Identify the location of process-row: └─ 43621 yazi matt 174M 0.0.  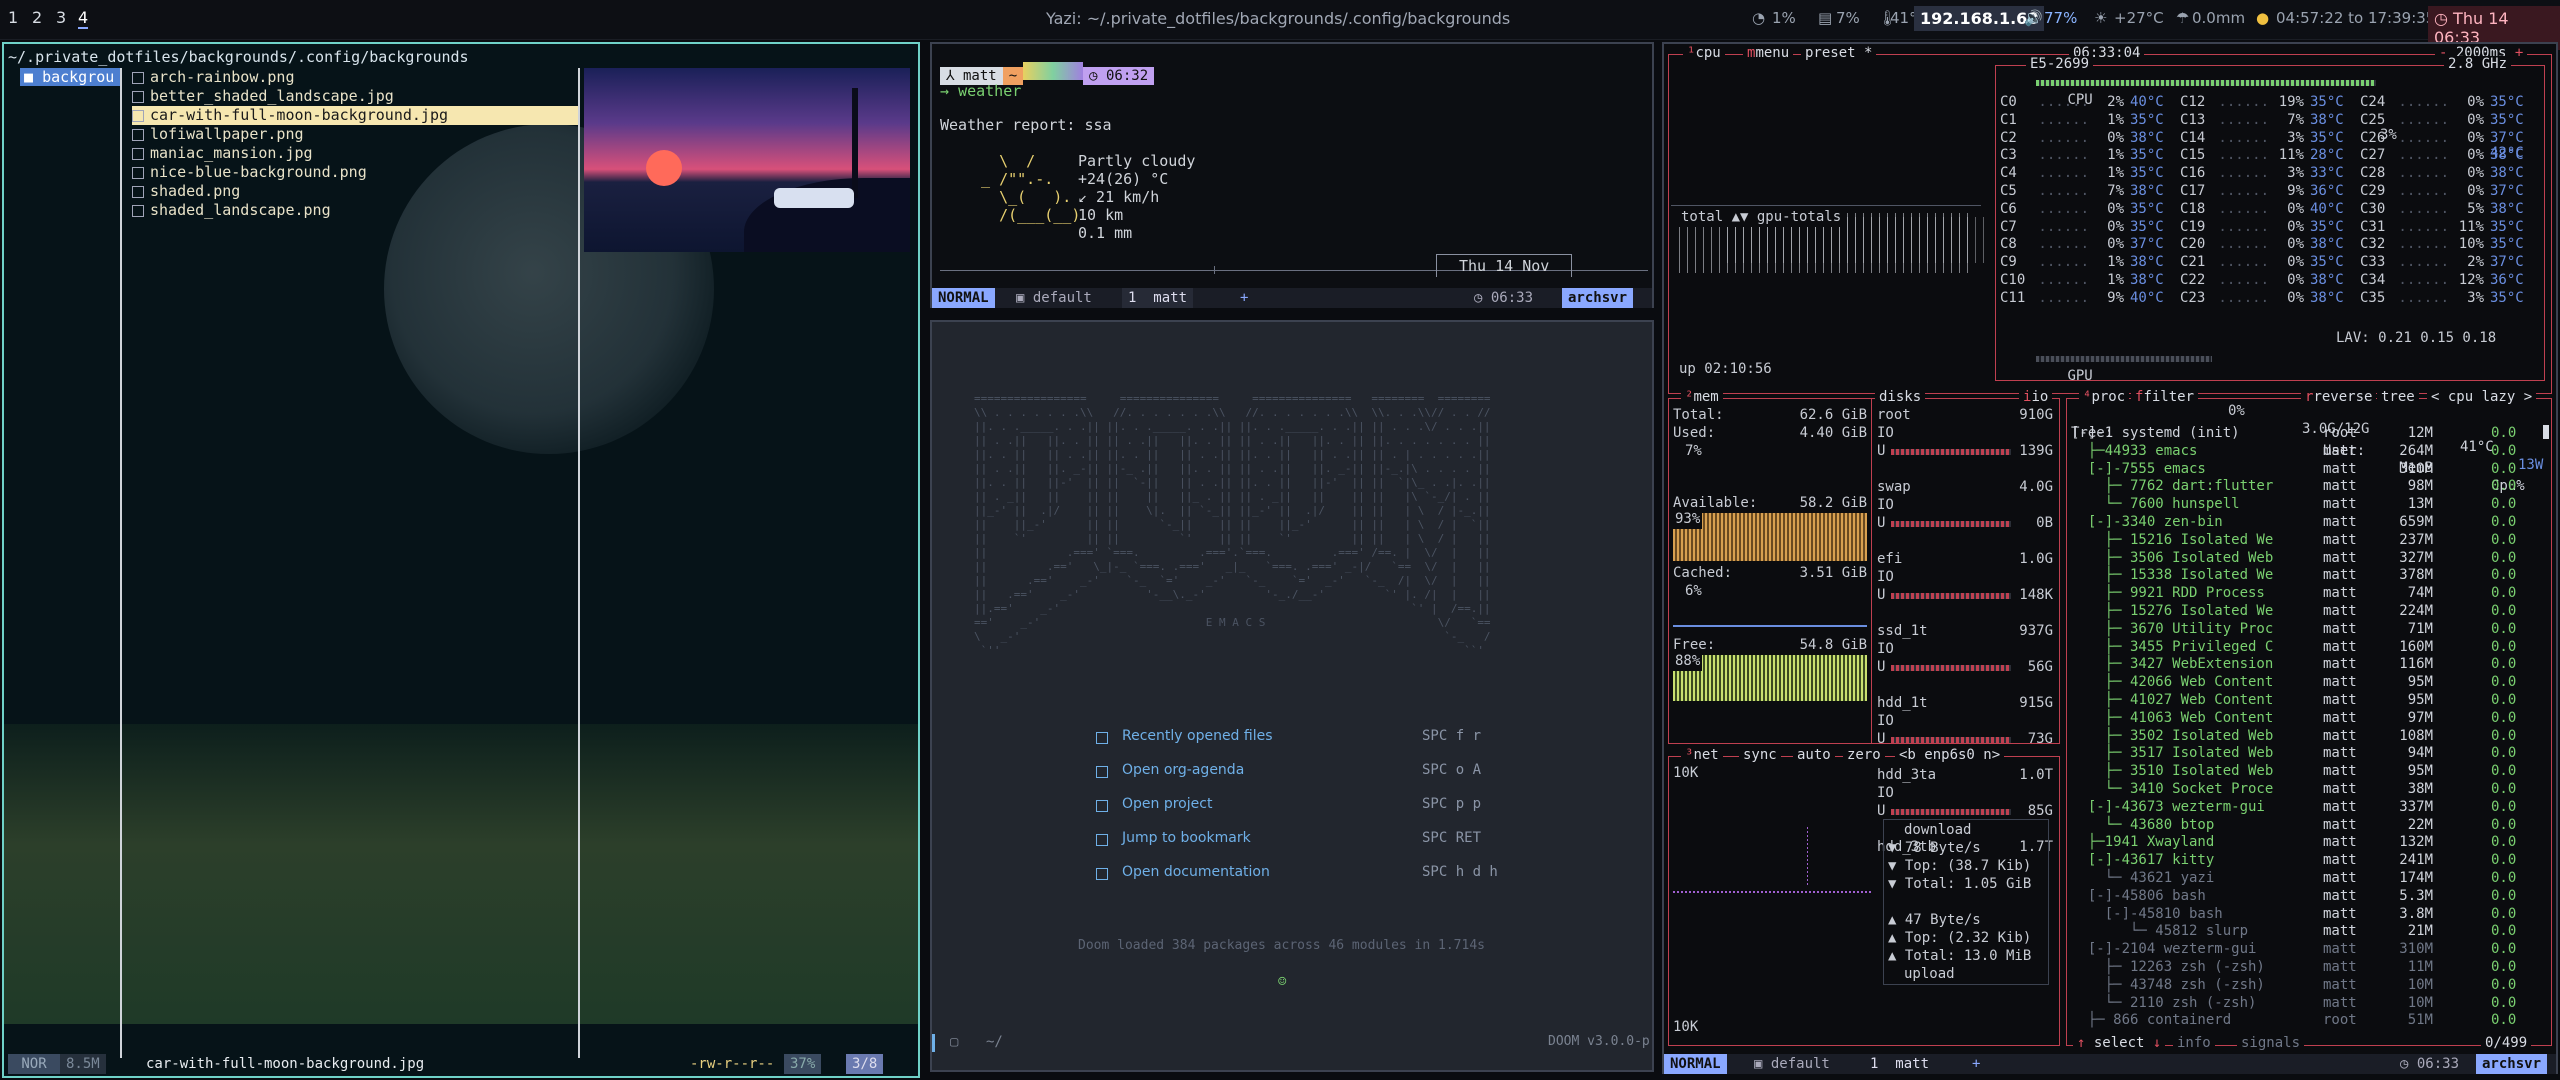
(2310, 879).